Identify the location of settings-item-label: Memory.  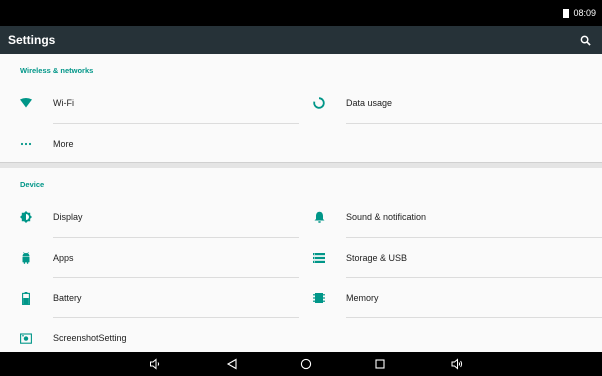
(362, 298).